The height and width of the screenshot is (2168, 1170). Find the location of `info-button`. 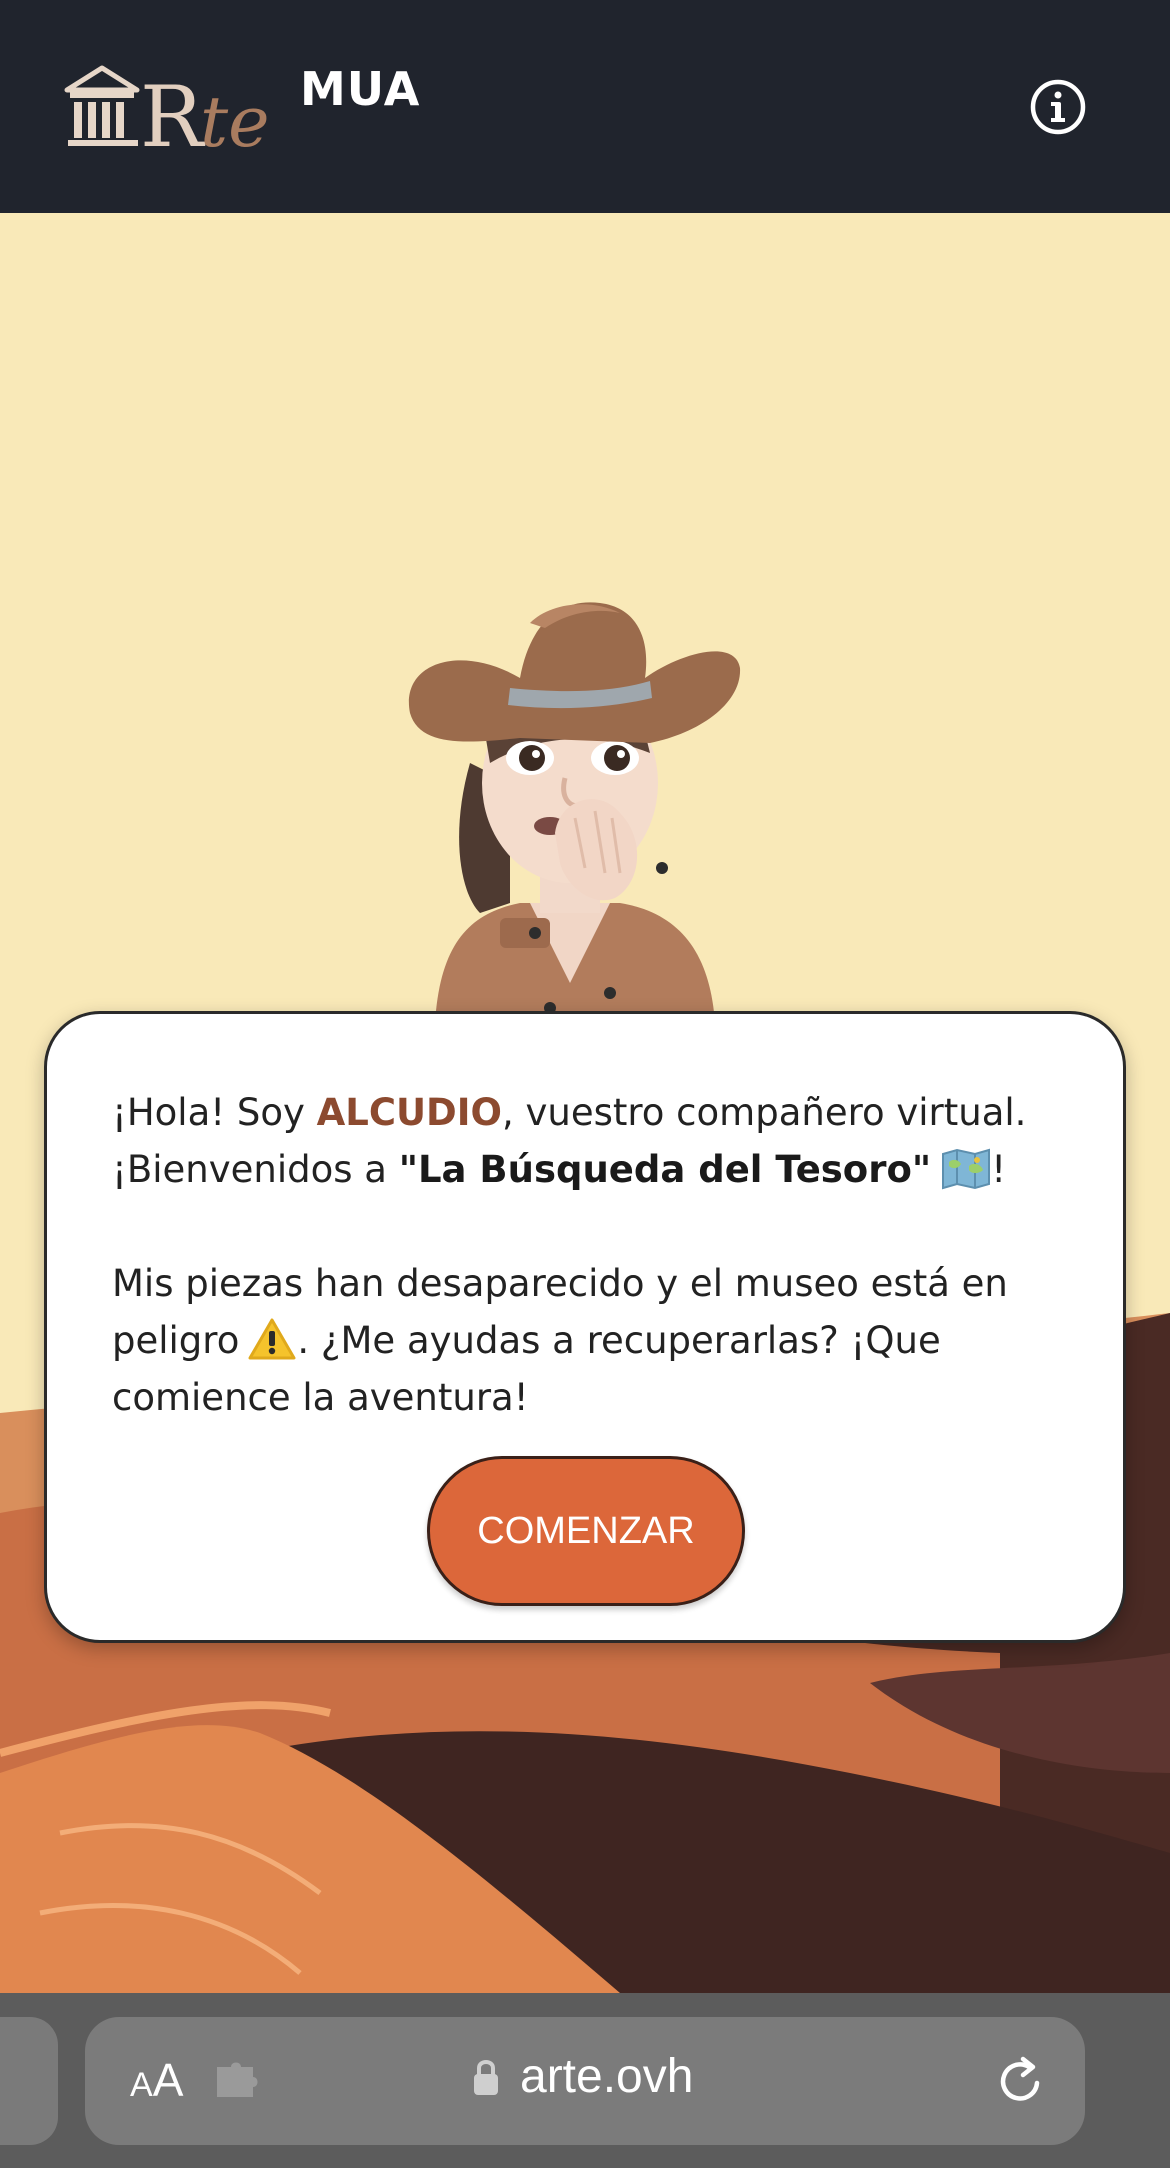

info-button is located at coordinates (1058, 107).